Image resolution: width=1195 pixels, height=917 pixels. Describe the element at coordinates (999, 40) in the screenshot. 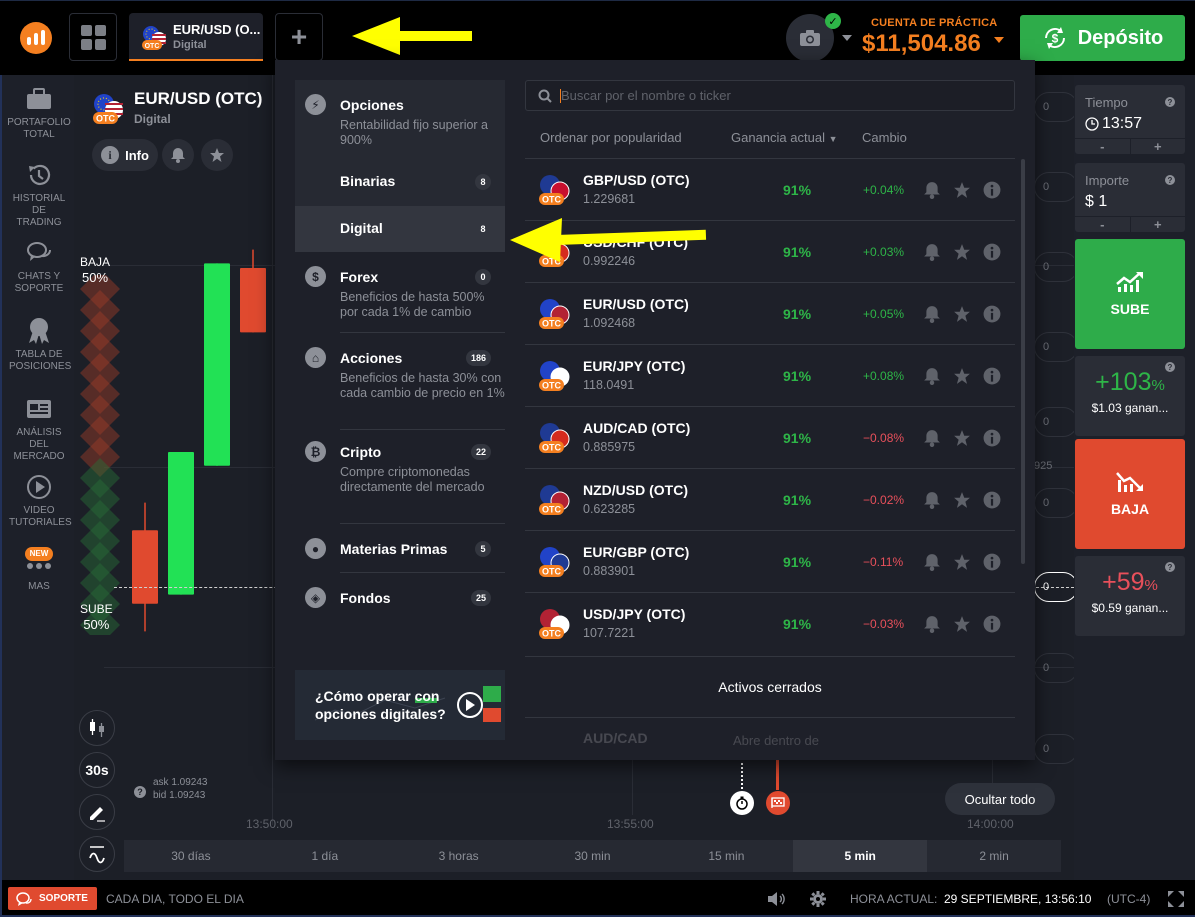

I see `account-caret-icon` at that location.